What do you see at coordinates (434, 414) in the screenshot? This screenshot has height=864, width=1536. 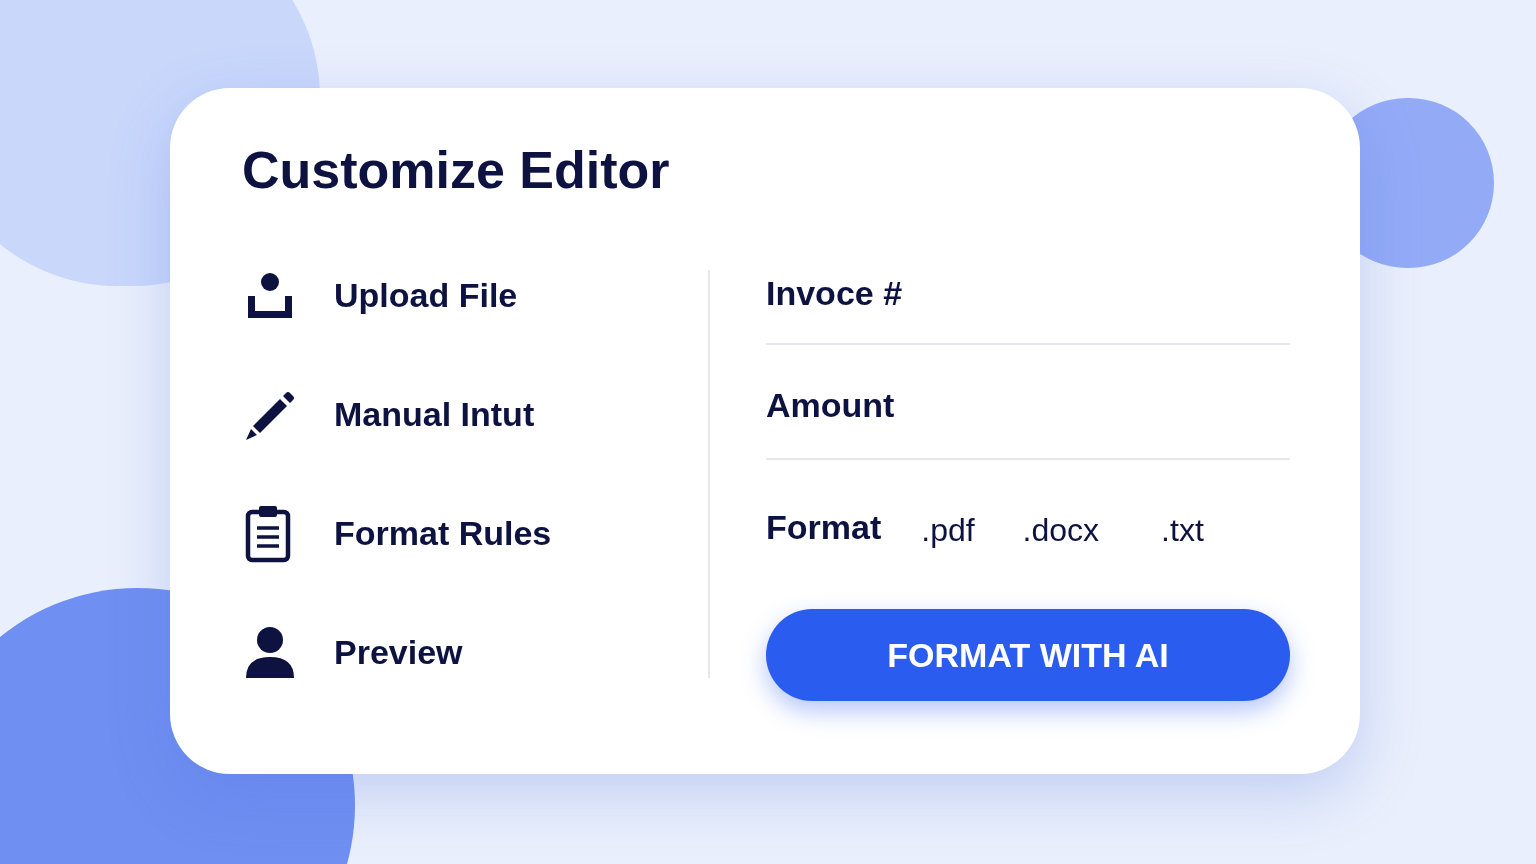 I see `menu-item: Manual Intut` at bounding box center [434, 414].